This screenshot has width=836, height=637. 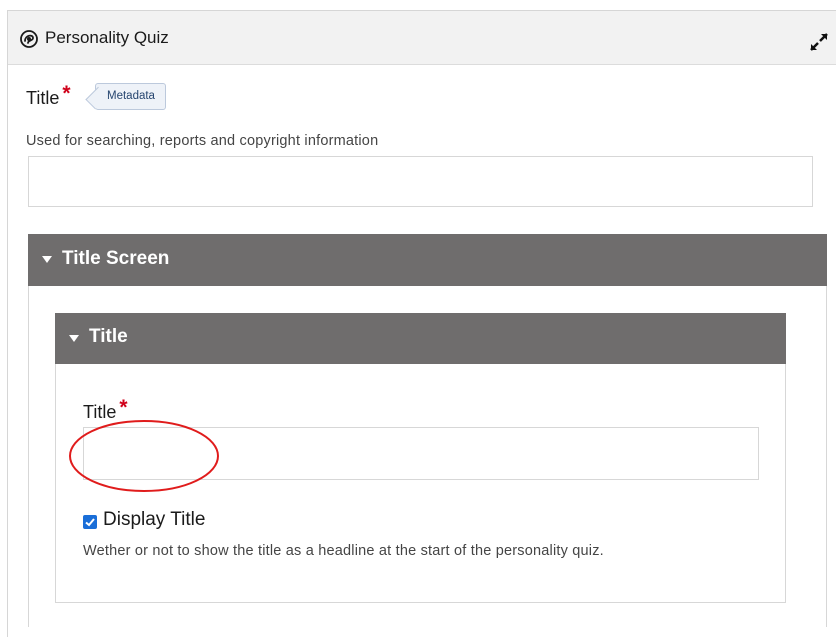 I want to click on display-title-label: Display Title, so click(x=154, y=519).